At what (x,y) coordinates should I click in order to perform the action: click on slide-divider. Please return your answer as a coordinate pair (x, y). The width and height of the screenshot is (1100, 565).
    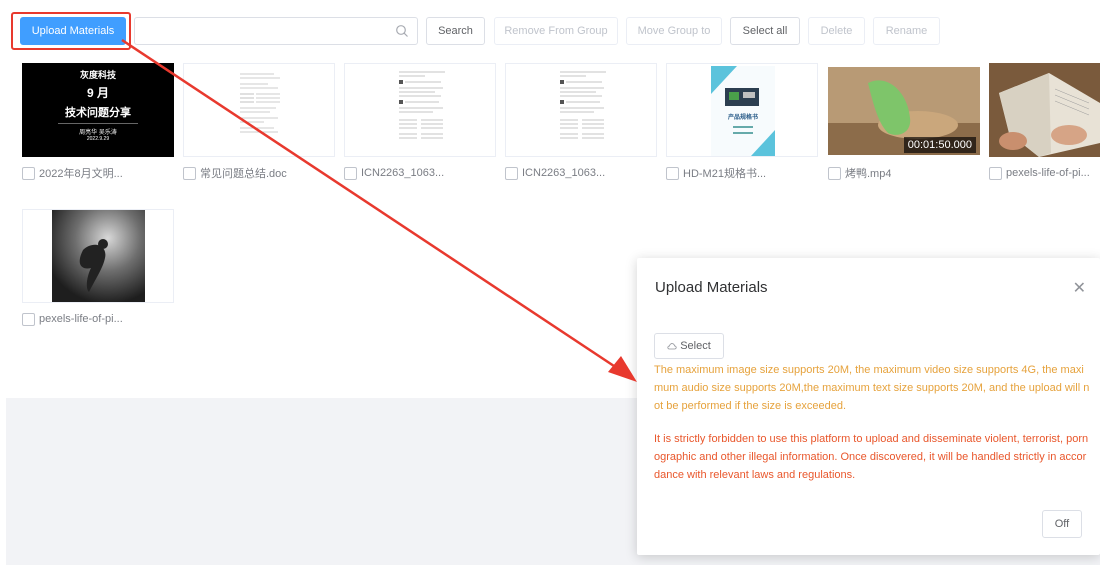
    Looking at the image, I should click on (98, 123).